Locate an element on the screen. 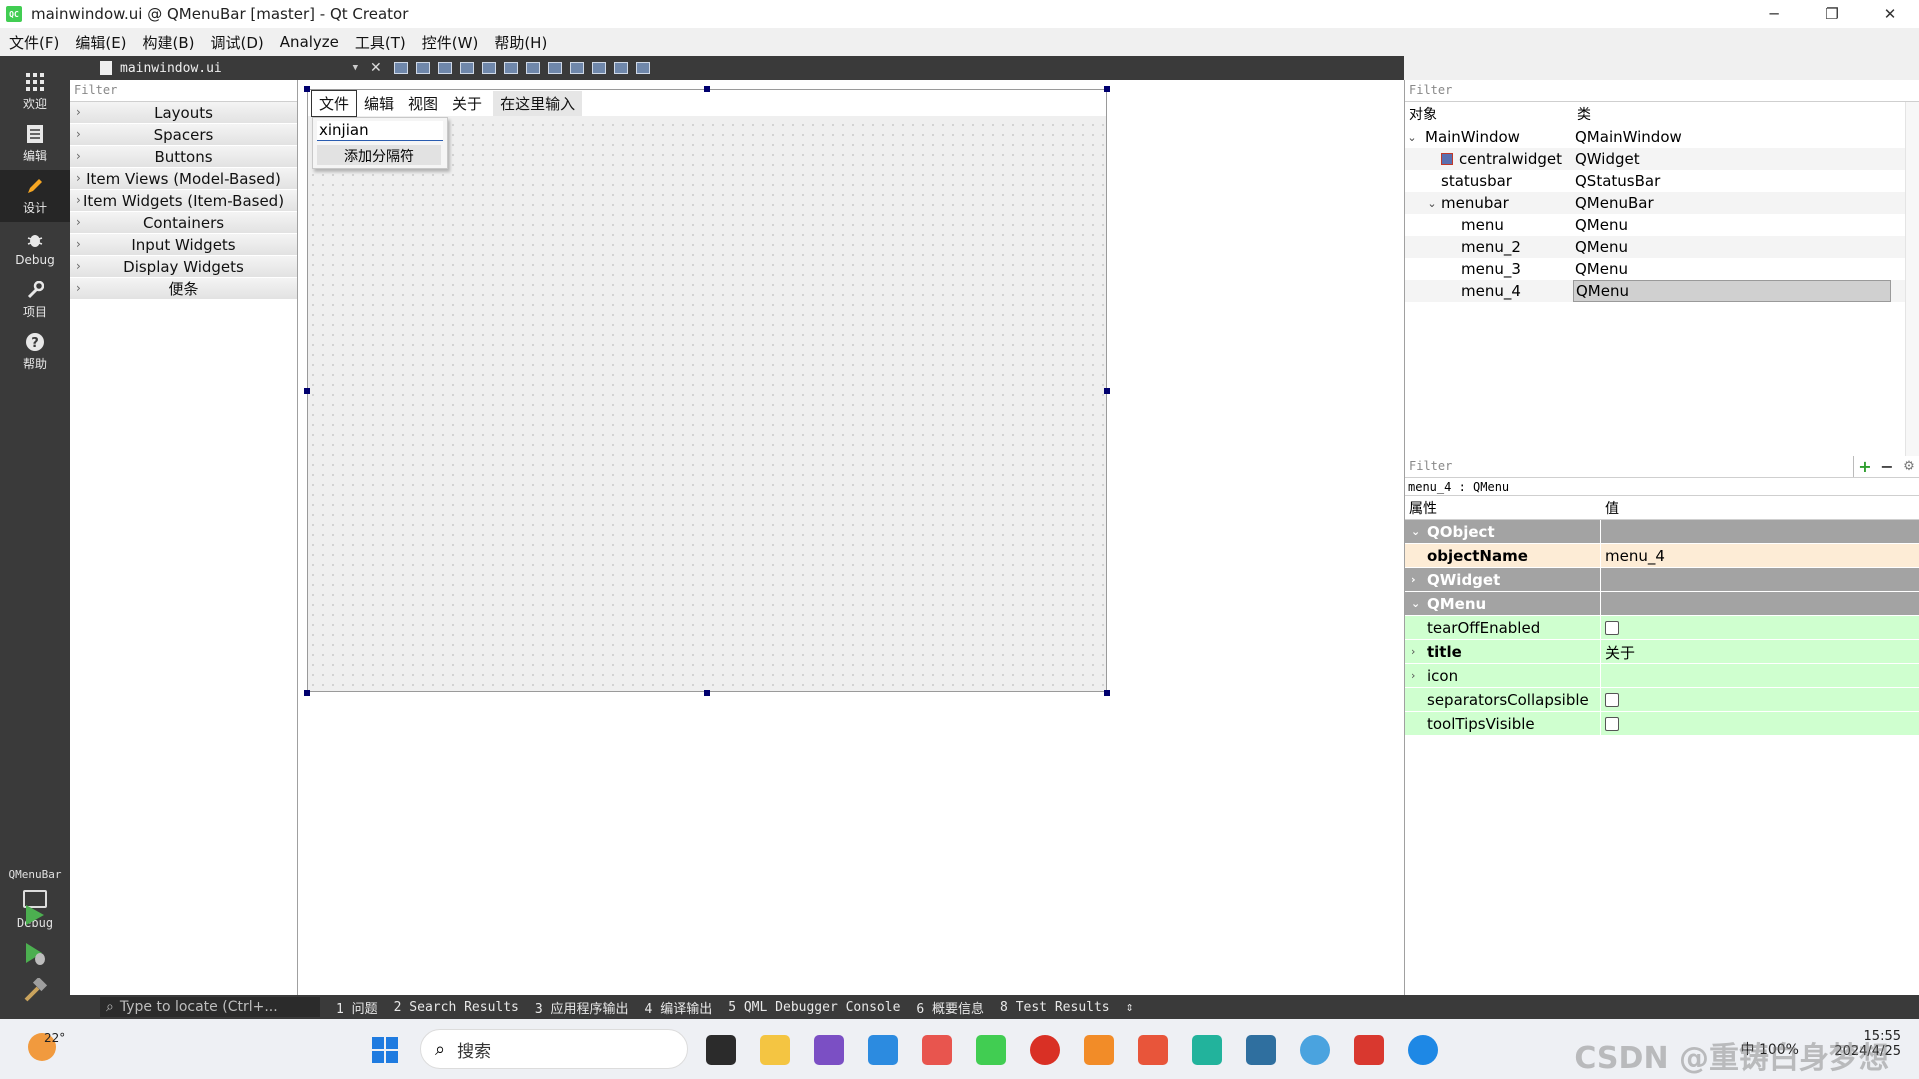 This screenshot has width=1919, height=1079. form-menubar: 文件 编辑 视图 关于 在这里输入 is located at coordinates (707, 103).